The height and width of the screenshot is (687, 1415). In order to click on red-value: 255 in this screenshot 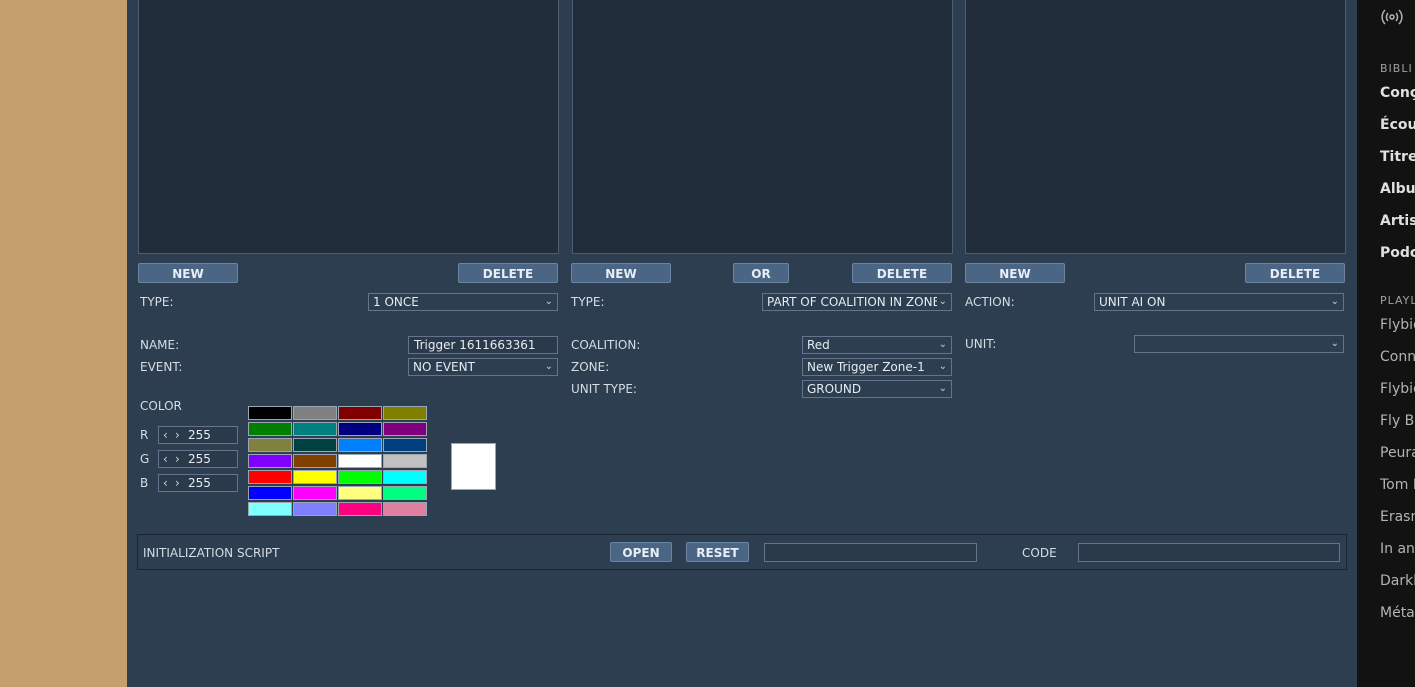, I will do `click(199, 435)`.